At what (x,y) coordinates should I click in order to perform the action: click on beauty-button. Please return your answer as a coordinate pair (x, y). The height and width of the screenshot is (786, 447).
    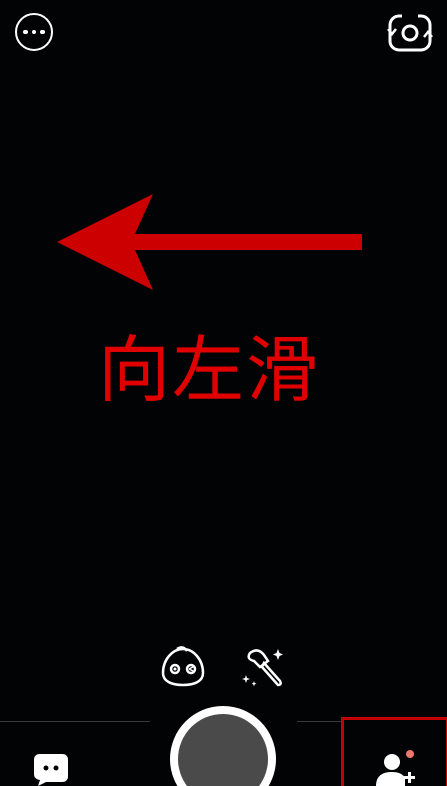
    Looking at the image, I should click on (264, 667).